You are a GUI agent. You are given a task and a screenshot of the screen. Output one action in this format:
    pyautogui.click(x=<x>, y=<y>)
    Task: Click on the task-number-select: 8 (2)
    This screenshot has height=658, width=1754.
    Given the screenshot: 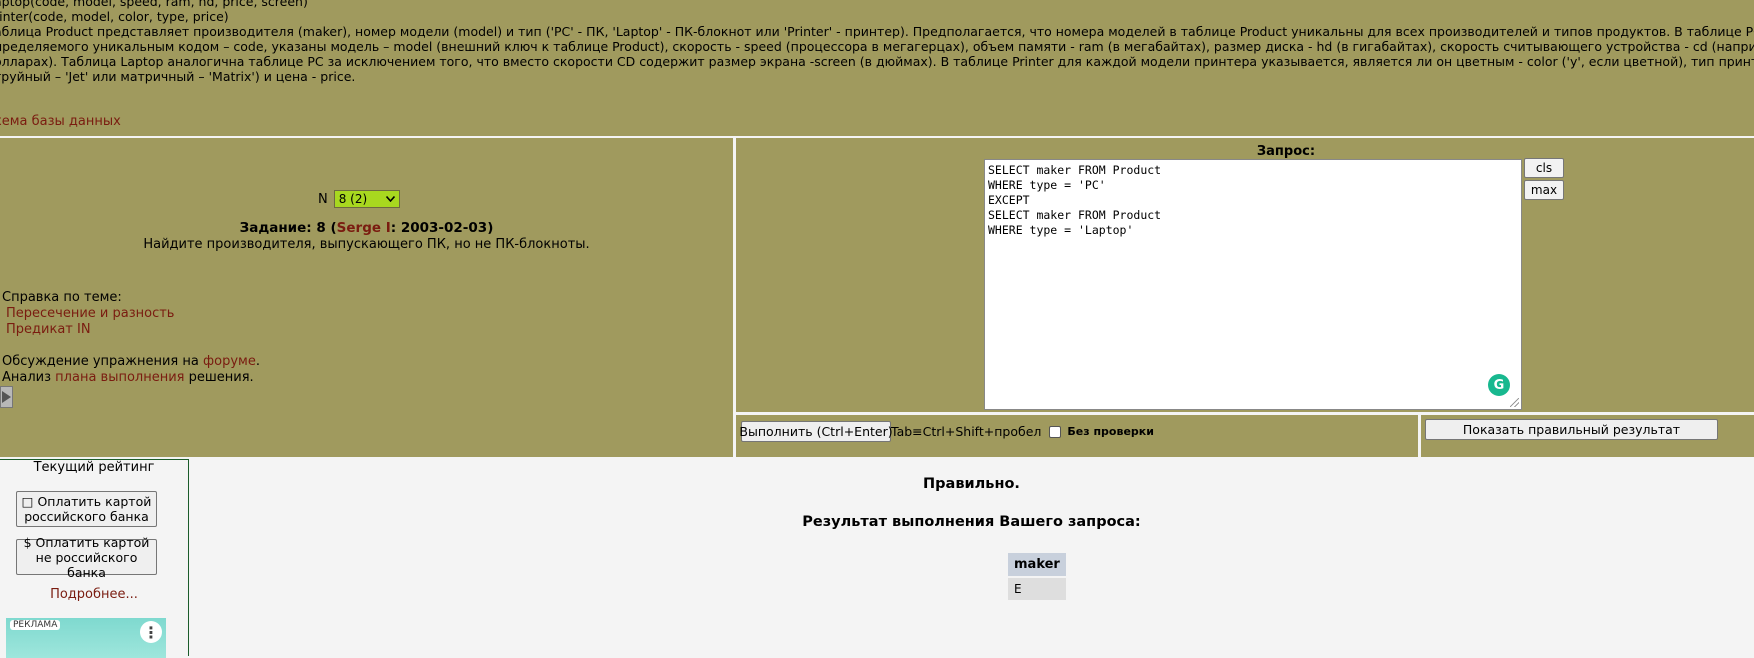 What is the action you would take?
    pyautogui.click(x=366, y=199)
    